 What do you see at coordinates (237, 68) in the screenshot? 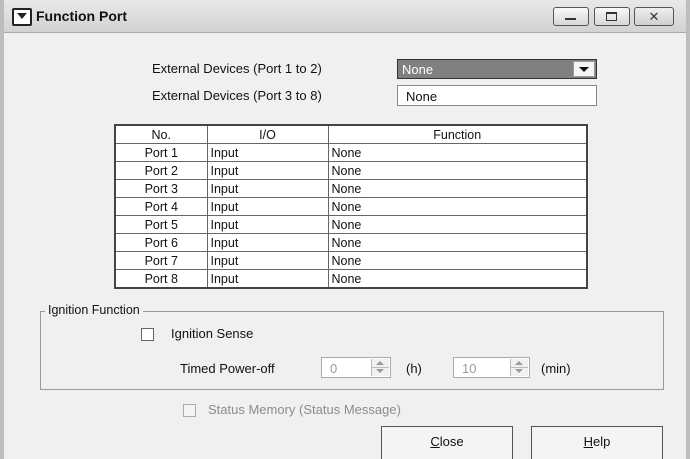
I see `external-devices-1-2-label: External Devices (Port 1 to 2)` at bounding box center [237, 68].